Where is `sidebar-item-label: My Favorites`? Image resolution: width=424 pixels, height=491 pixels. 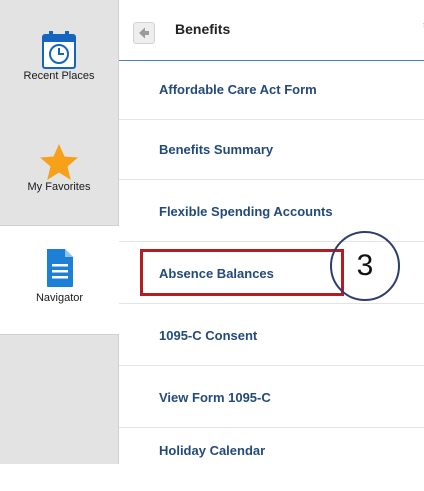 sidebar-item-label: My Favorites is located at coordinates (59, 187).